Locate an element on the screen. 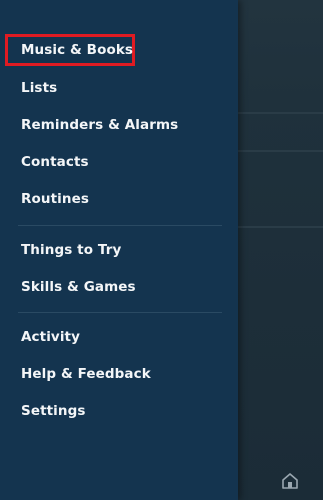  menu-item-contacts: Contacts is located at coordinates (117, 162).